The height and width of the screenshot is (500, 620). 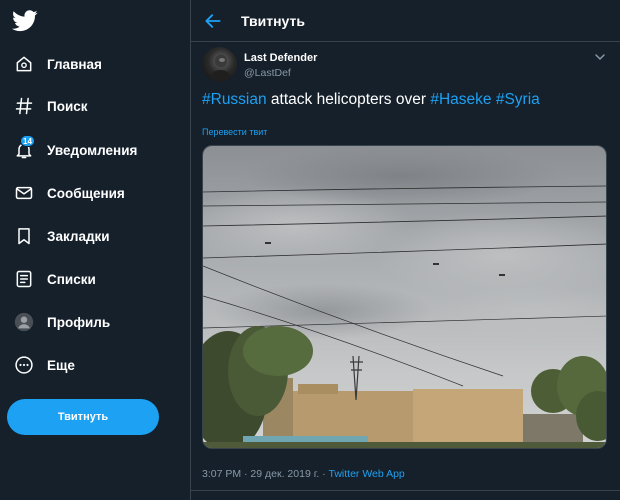 What do you see at coordinates (74, 64) in the screenshot?
I see `sidebar-item-label: Главная` at bounding box center [74, 64].